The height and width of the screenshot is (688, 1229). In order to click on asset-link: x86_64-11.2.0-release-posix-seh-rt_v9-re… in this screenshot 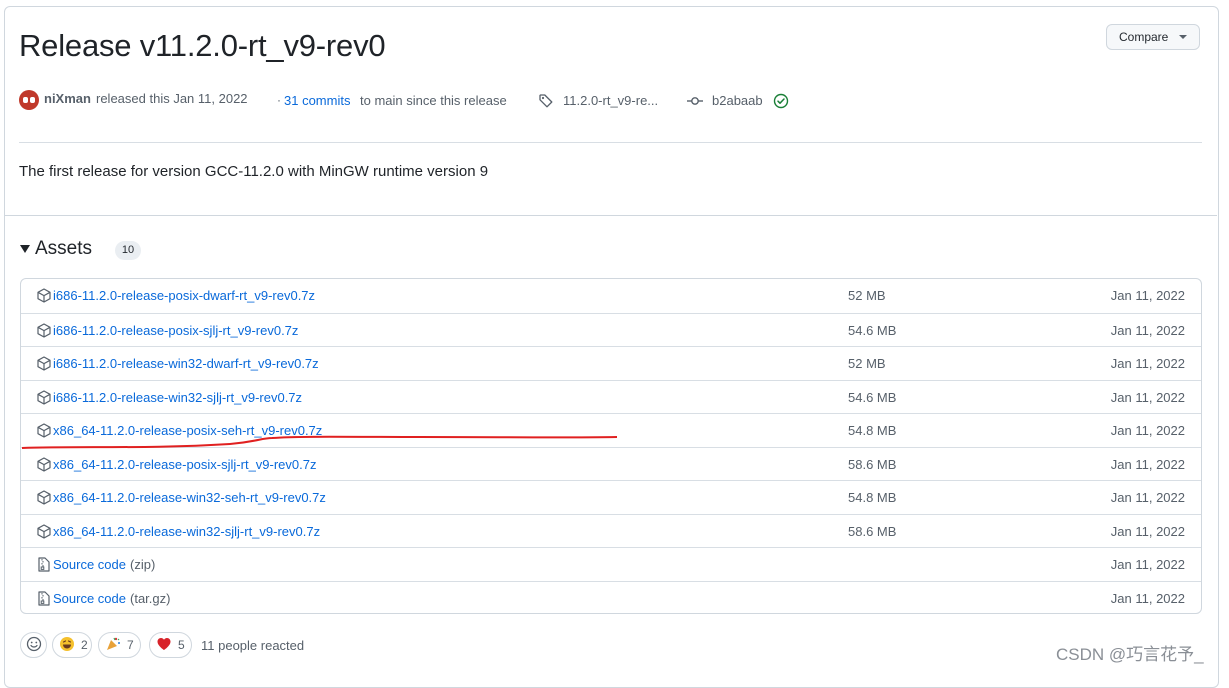, I will do `click(187, 430)`.